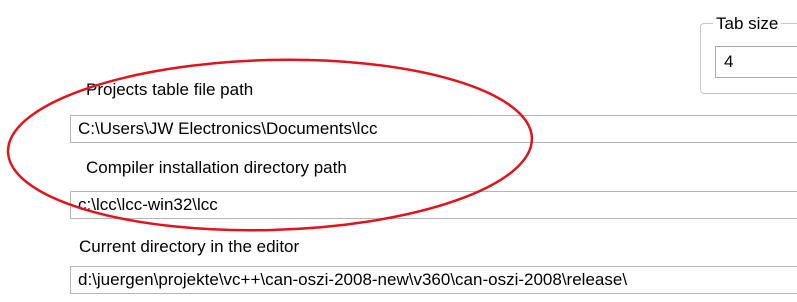 This screenshot has height=302, width=797. What do you see at coordinates (189, 246) in the screenshot?
I see `current-dir-label: Current directory in the editor` at bounding box center [189, 246].